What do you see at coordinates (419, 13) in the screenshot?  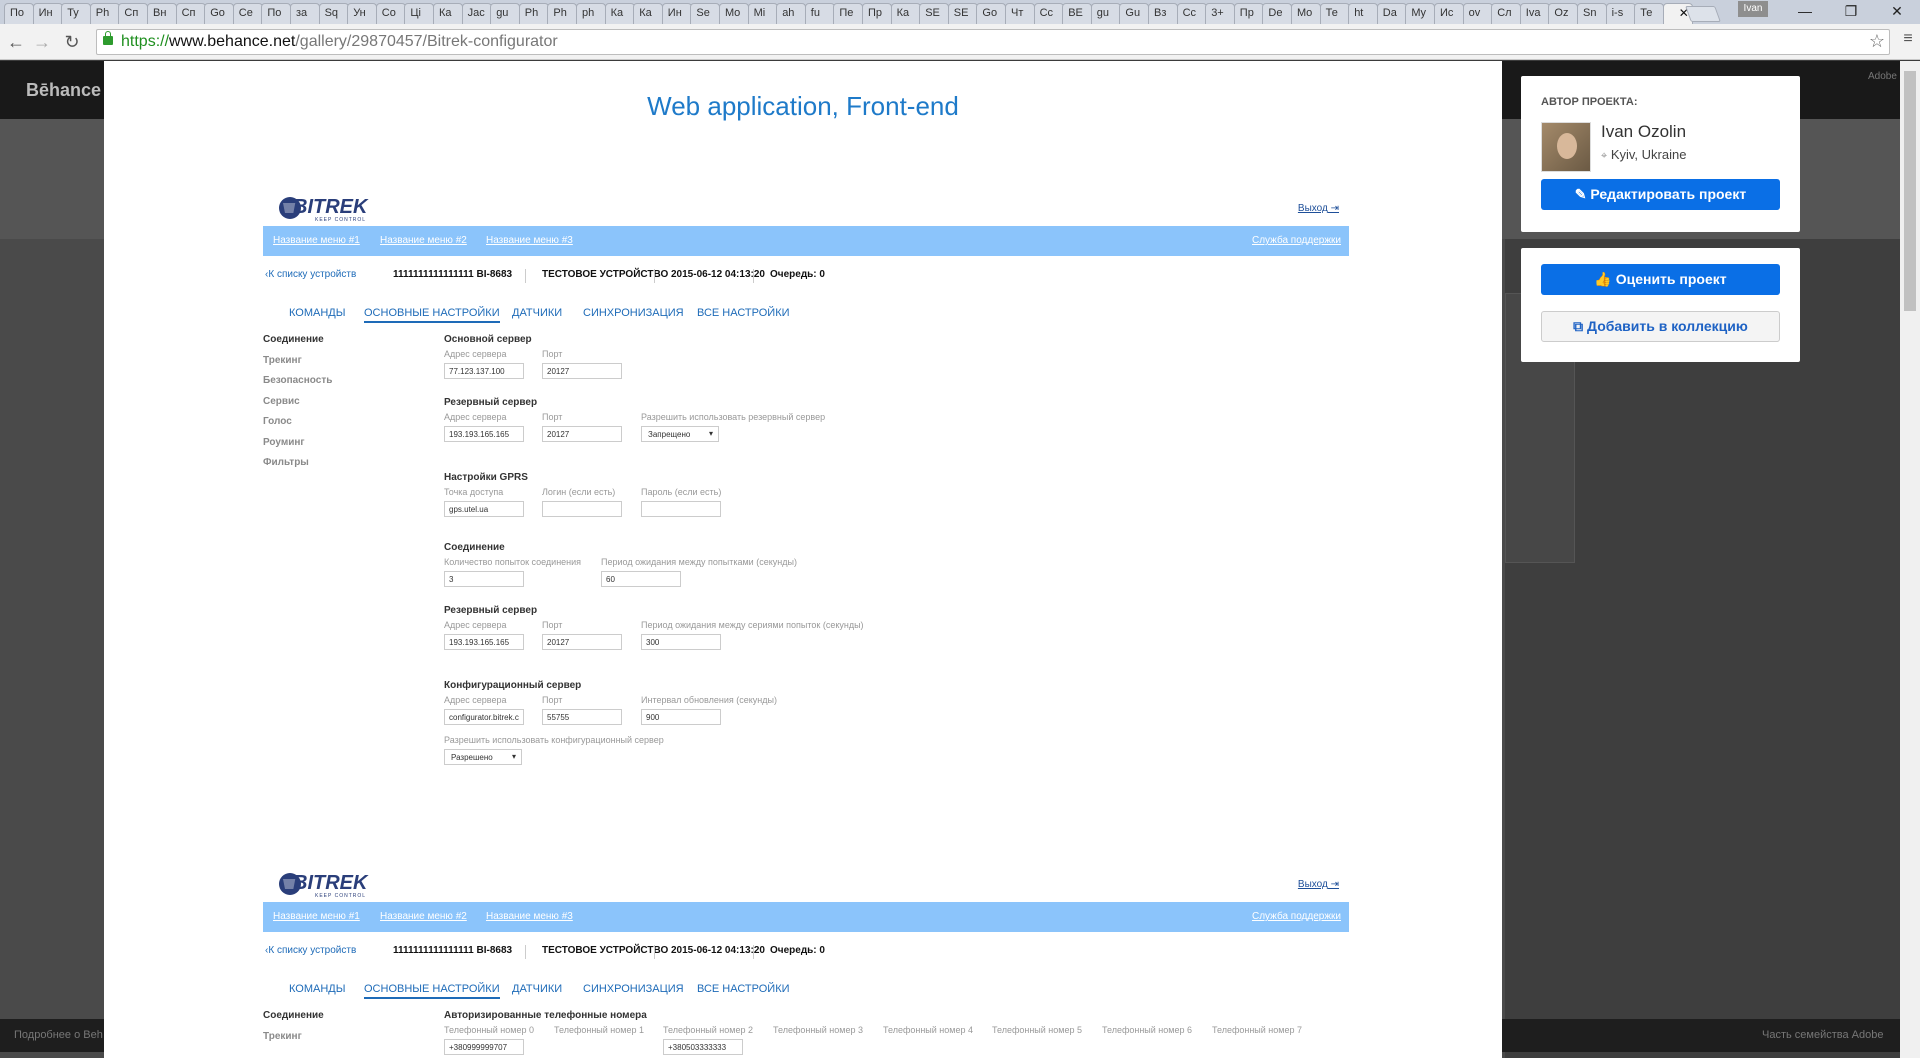 I see `browser-tab: Ці` at bounding box center [419, 13].